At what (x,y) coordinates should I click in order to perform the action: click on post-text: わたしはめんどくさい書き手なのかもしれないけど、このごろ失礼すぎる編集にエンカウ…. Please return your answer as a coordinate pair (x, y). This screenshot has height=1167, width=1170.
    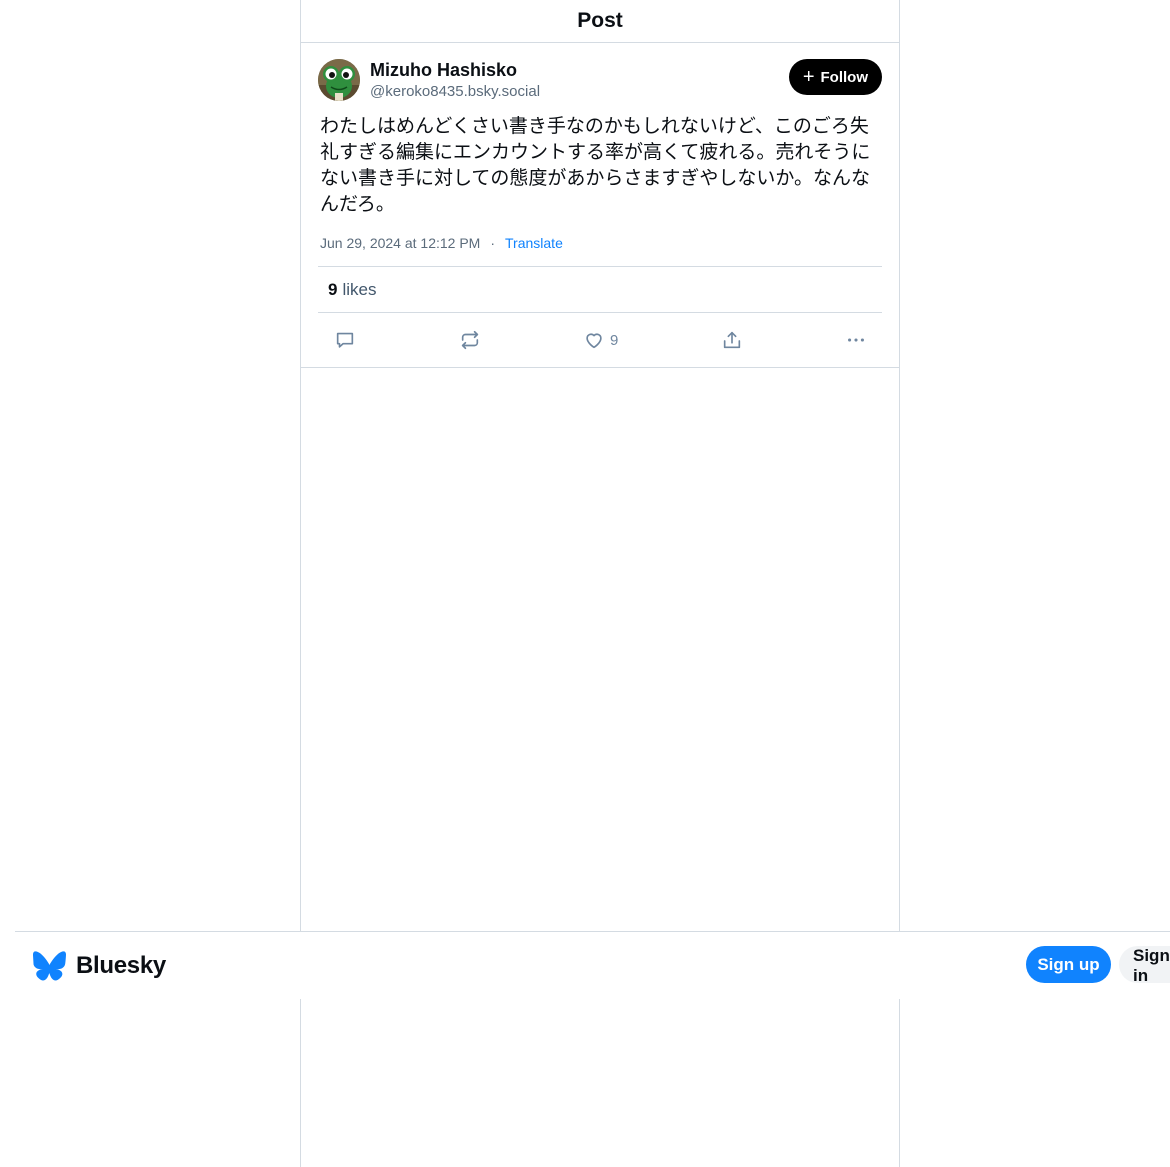
    Looking at the image, I should click on (595, 165).